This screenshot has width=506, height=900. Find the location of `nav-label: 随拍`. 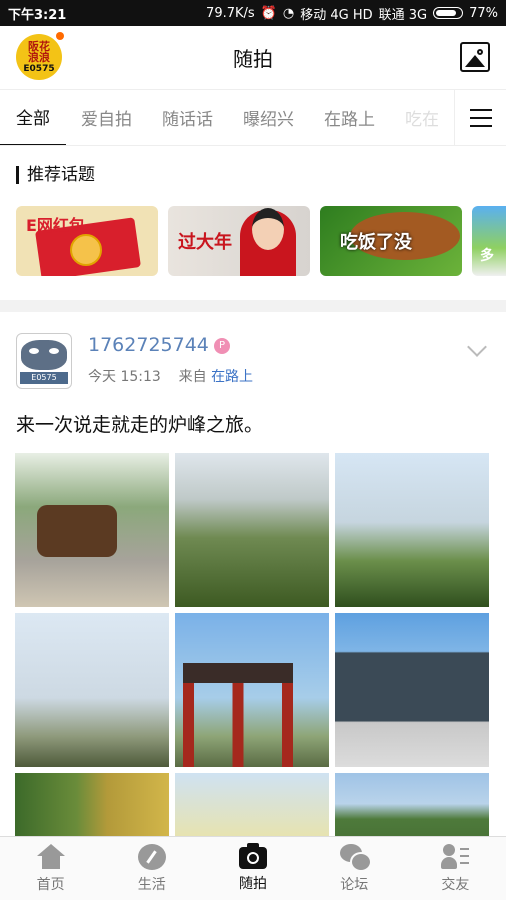

nav-label: 随拍 is located at coordinates (253, 884).